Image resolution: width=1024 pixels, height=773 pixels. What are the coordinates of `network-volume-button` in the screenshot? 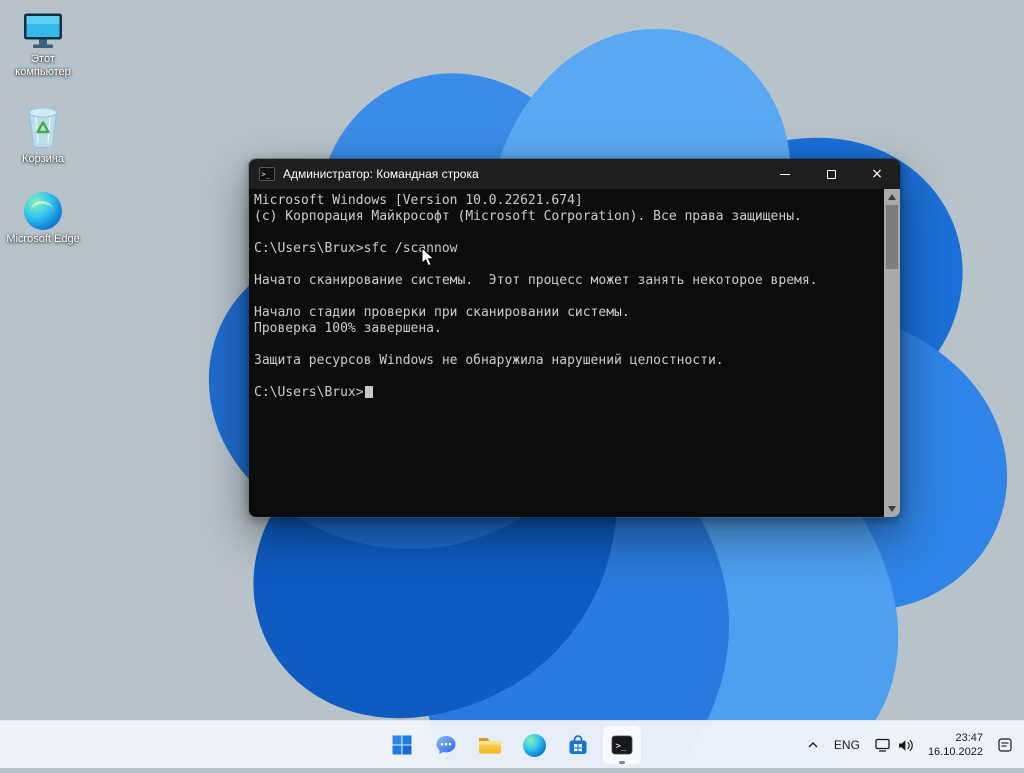 It's located at (894, 745).